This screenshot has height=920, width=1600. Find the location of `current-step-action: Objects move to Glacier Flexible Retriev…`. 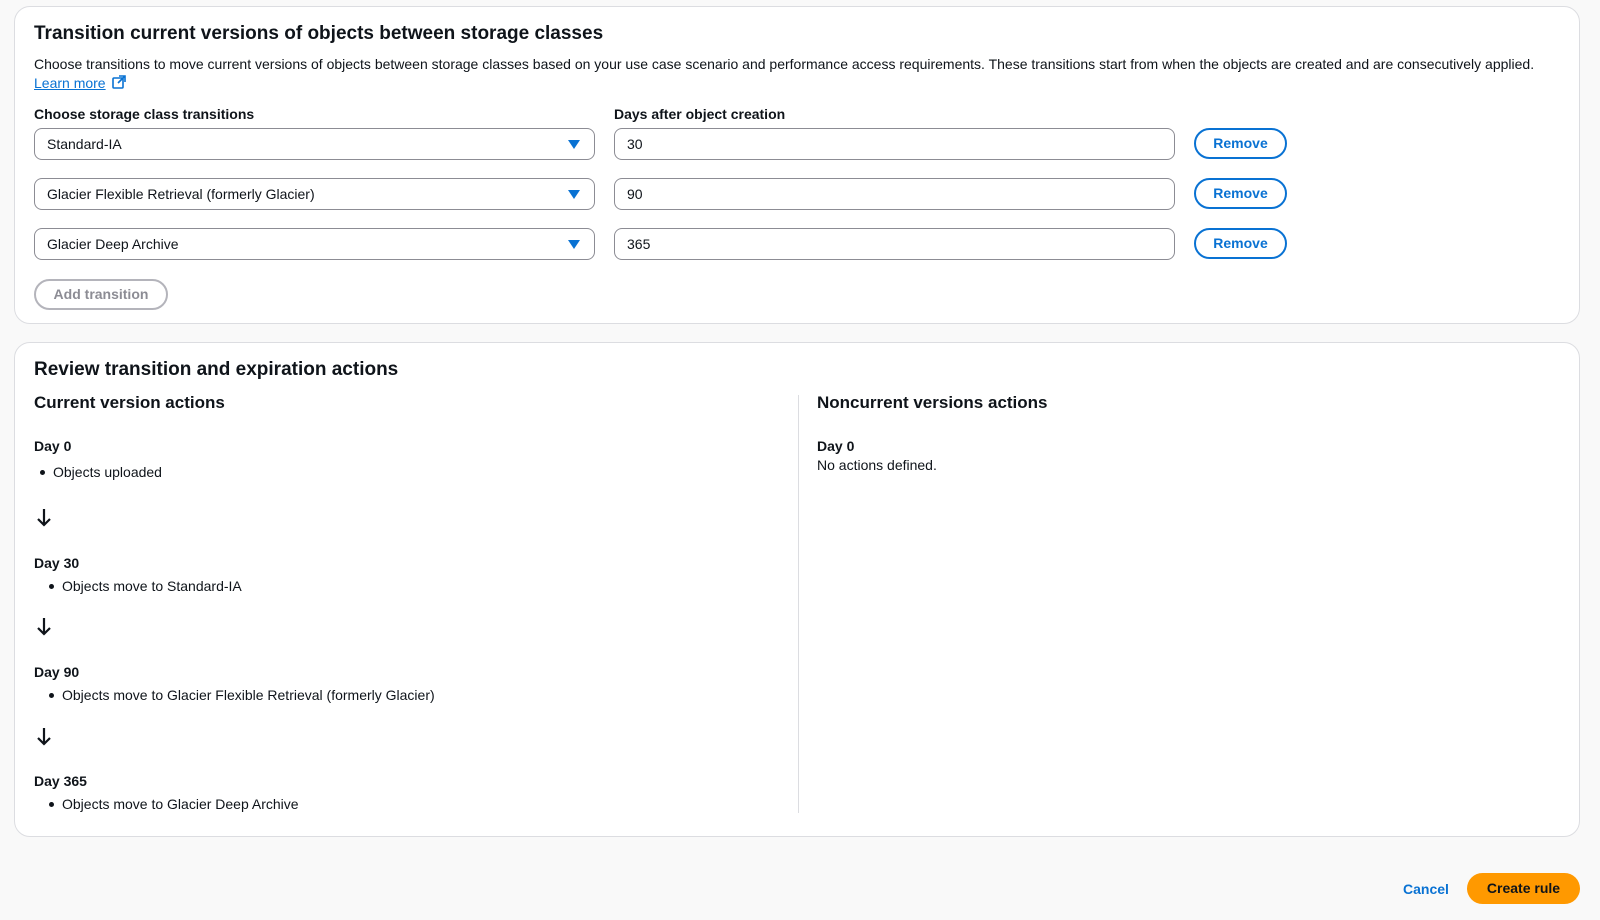

current-step-action: Objects move to Glacier Flexible Retriev… is located at coordinates (242, 695).